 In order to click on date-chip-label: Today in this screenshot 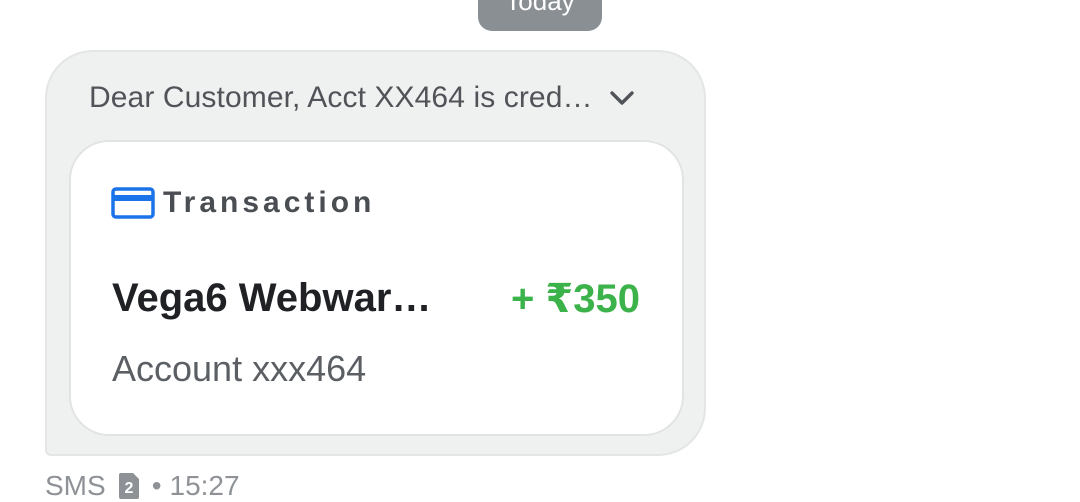, I will do `click(540, 8)`.